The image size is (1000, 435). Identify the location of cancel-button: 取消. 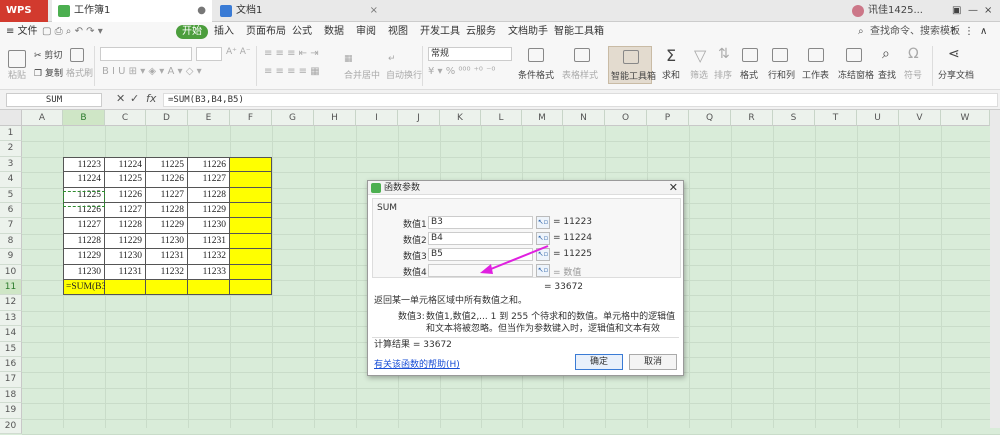
(653, 362).